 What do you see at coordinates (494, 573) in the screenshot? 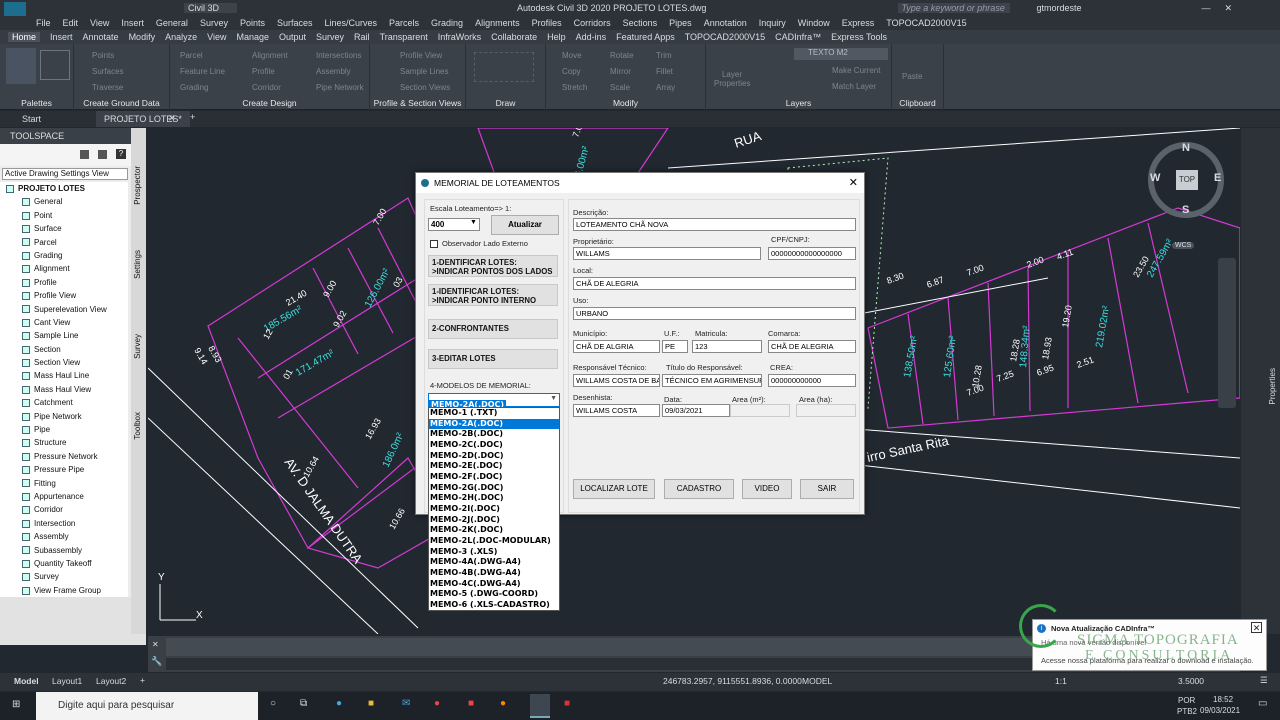
I see `dropdown-option: MEMO-4B(.DWG-A4)` at bounding box center [494, 573].